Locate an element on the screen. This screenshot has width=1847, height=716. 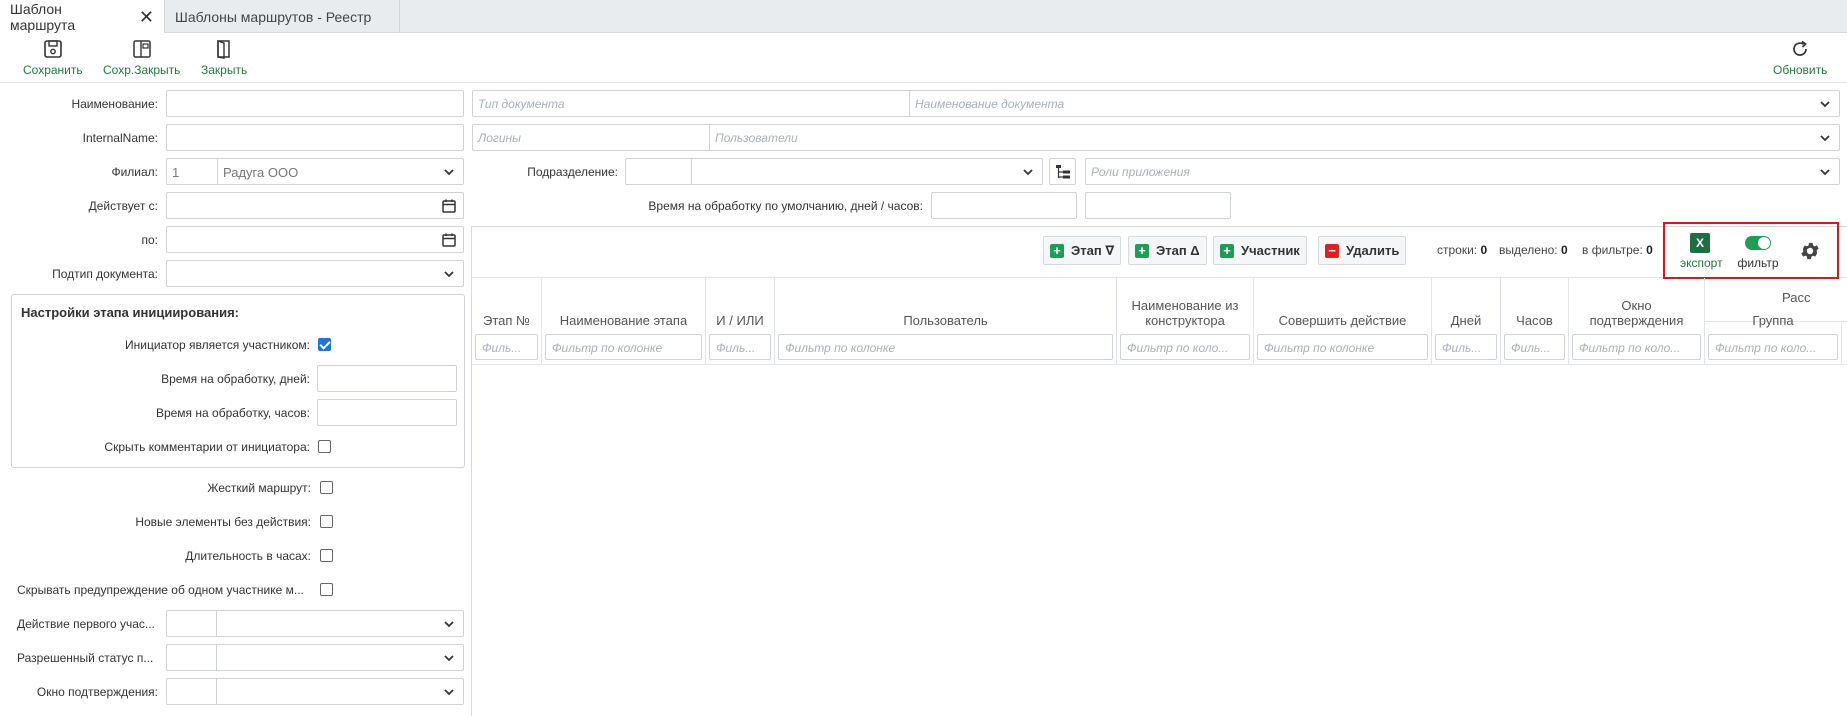
roles-select: Роли приложения is located at coordinates (1462, 171).